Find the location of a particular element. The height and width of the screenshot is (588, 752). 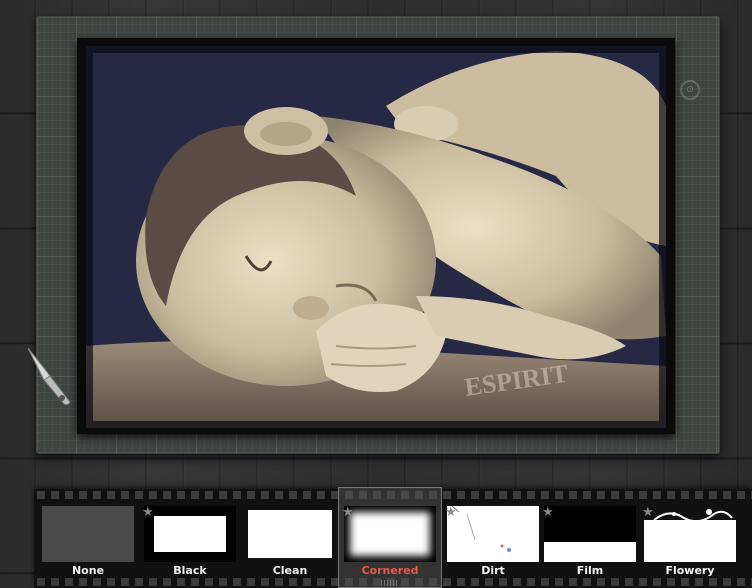

frame-option-clean: Clean is located at coordinates (288, 542).